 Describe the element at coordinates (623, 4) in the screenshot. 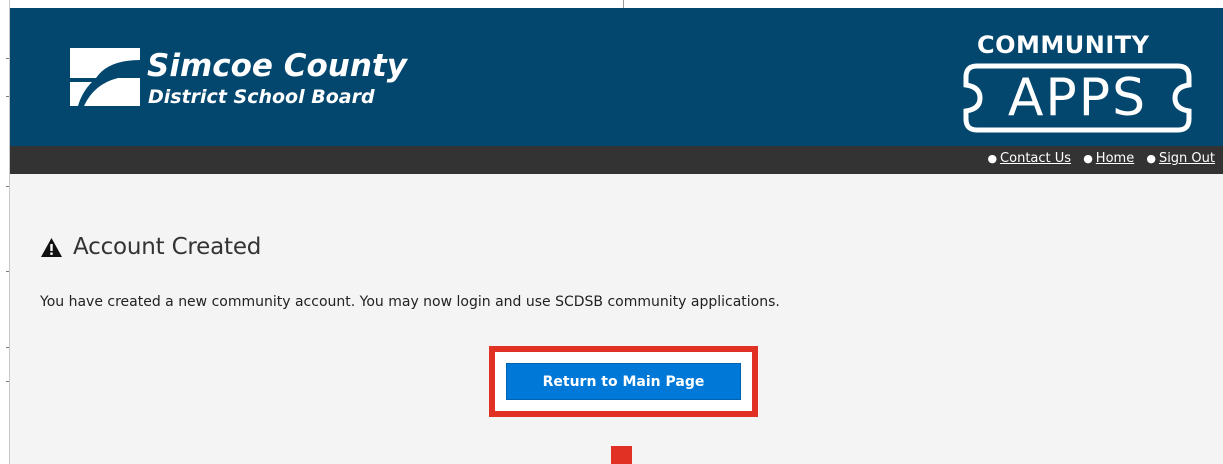

I see `top-edge-mark` at that location.